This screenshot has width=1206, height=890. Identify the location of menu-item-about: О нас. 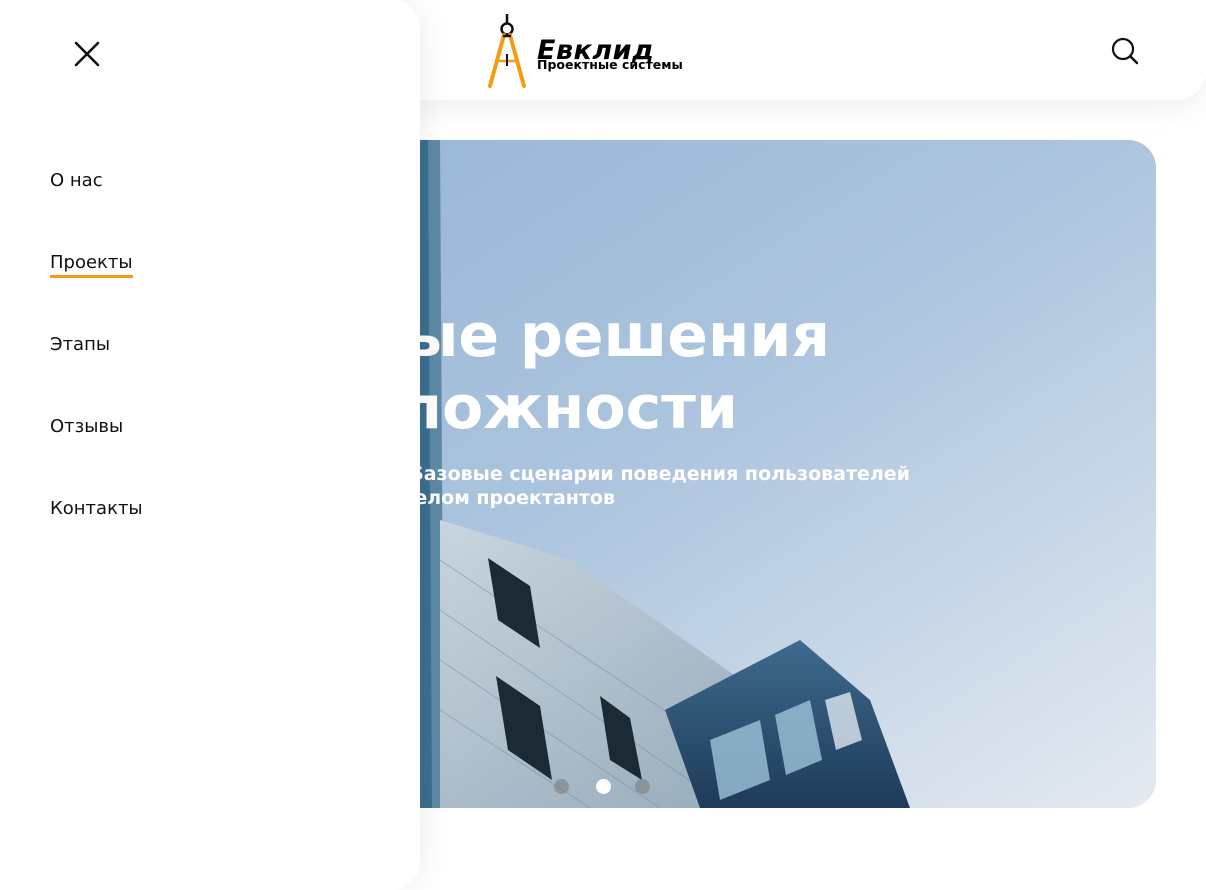
(76, 181).